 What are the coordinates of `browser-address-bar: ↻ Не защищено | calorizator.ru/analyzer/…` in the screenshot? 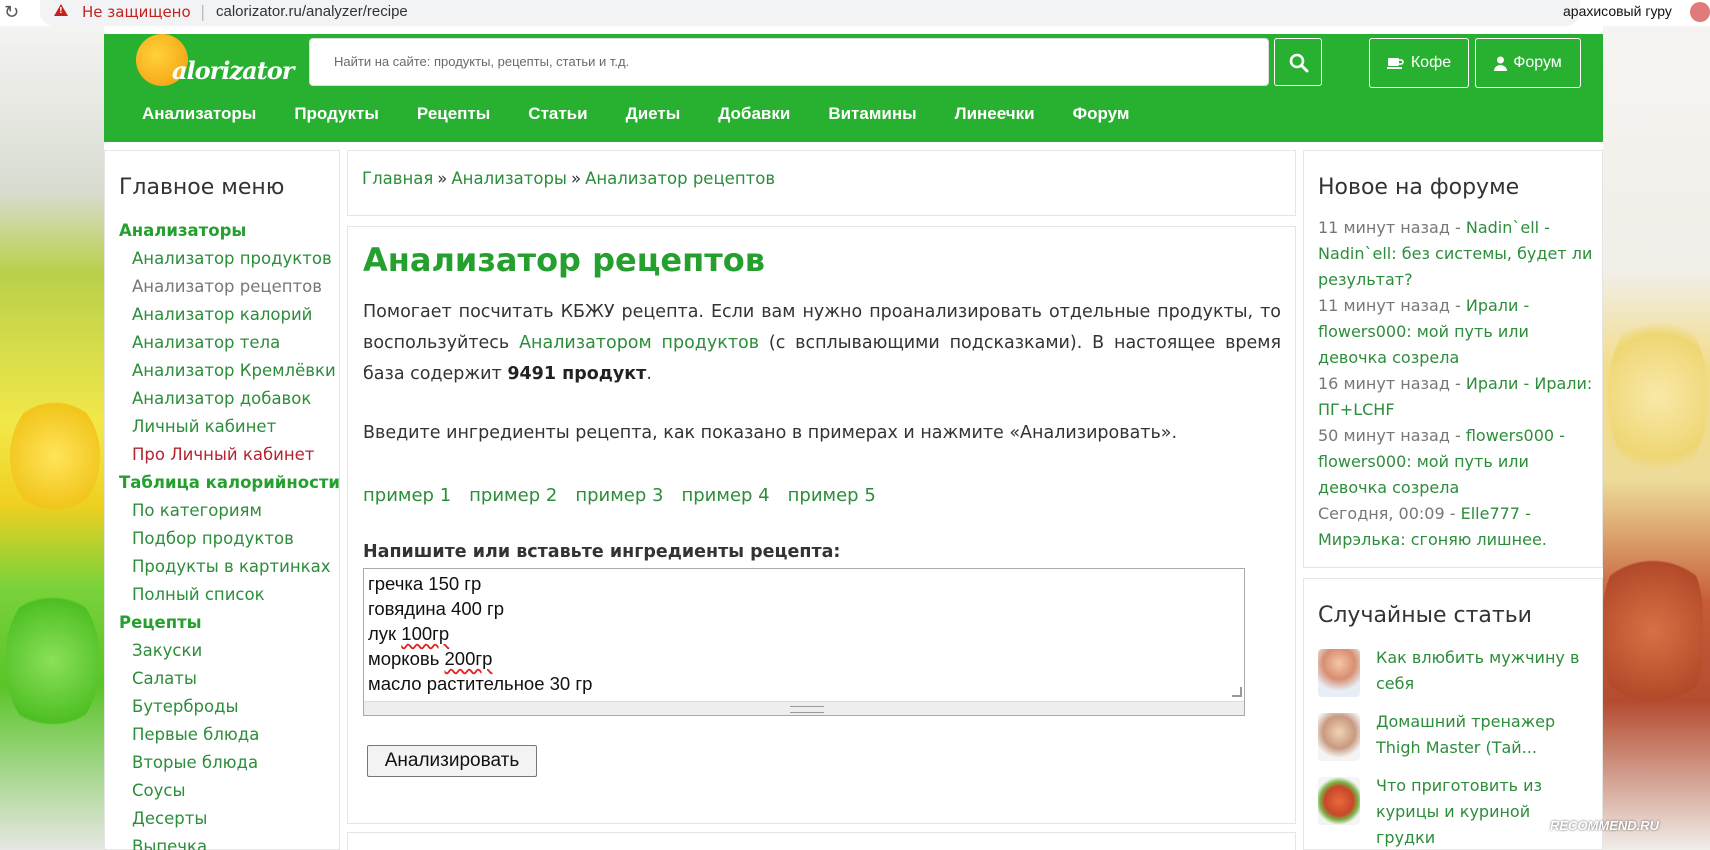 It's located at (855, 13).